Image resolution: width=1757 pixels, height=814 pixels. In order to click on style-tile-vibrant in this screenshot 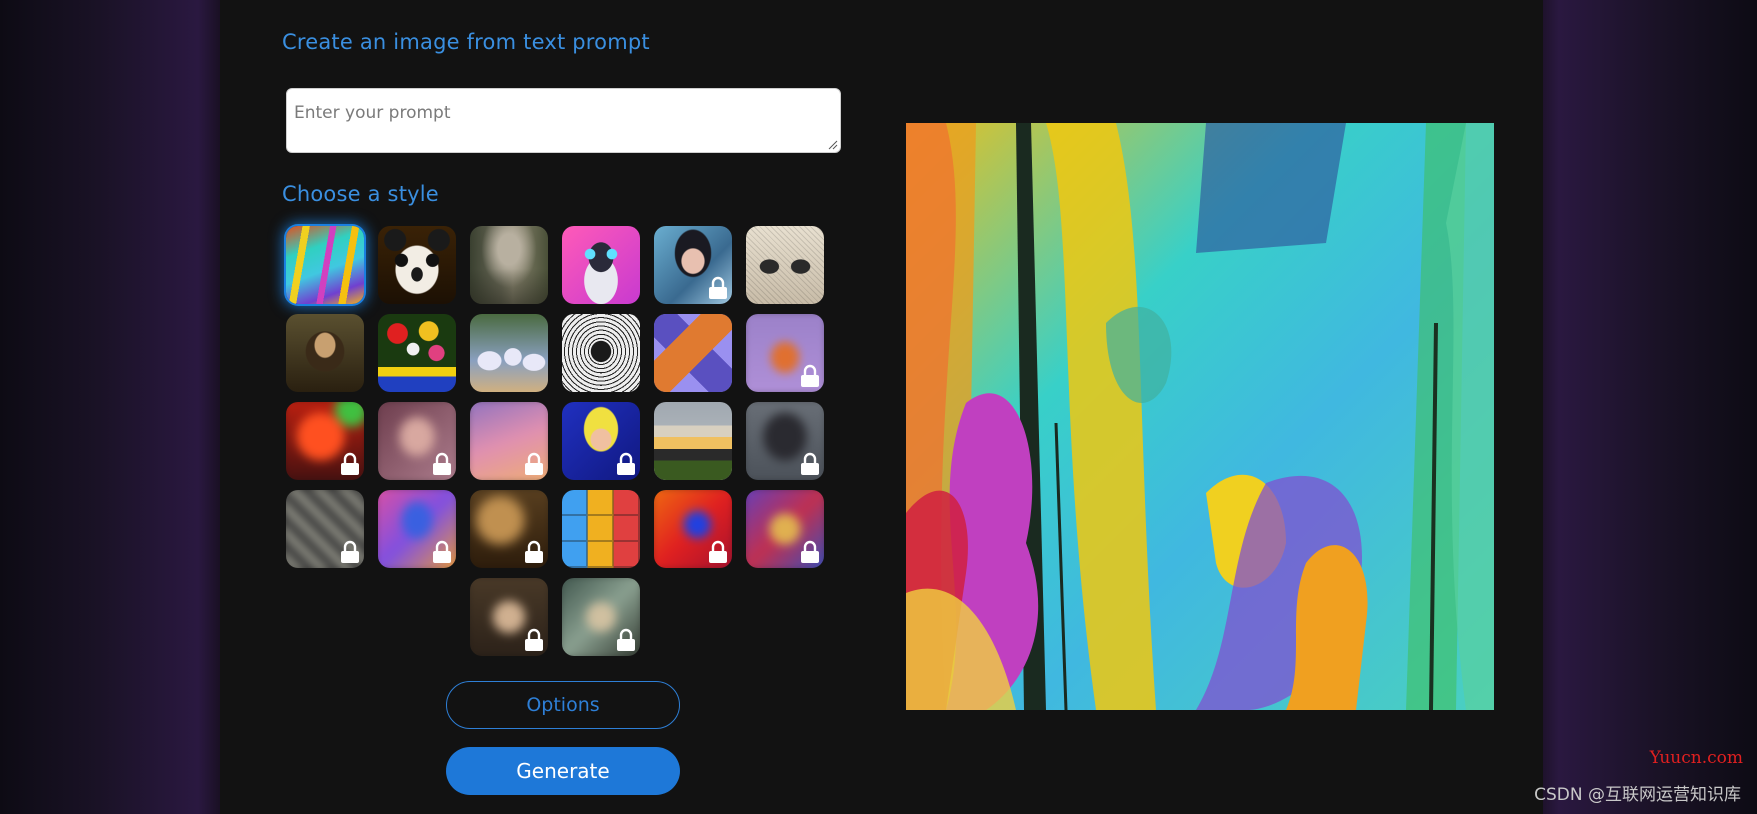, I will do `click(417, 529)`.